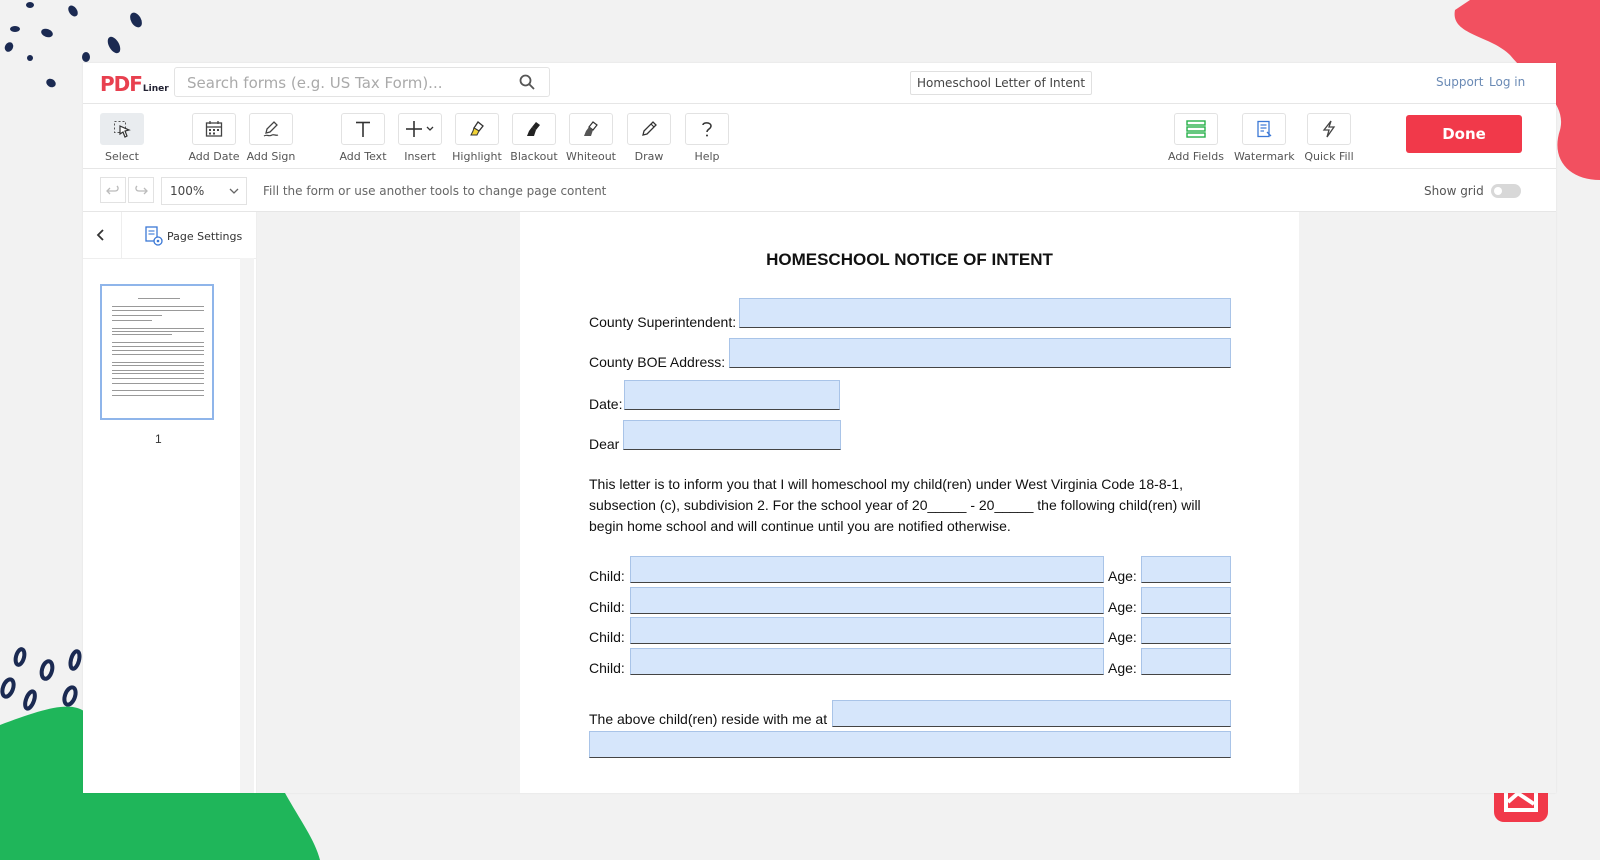 This screenshot has height=860, width=1600. Describe the element at coordinates (606, 404) in the screenshot. I see `date-label: Date:` at that location.